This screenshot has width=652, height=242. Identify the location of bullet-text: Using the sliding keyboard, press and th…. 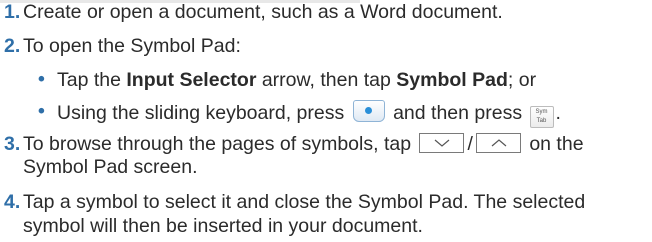
(309, 114).